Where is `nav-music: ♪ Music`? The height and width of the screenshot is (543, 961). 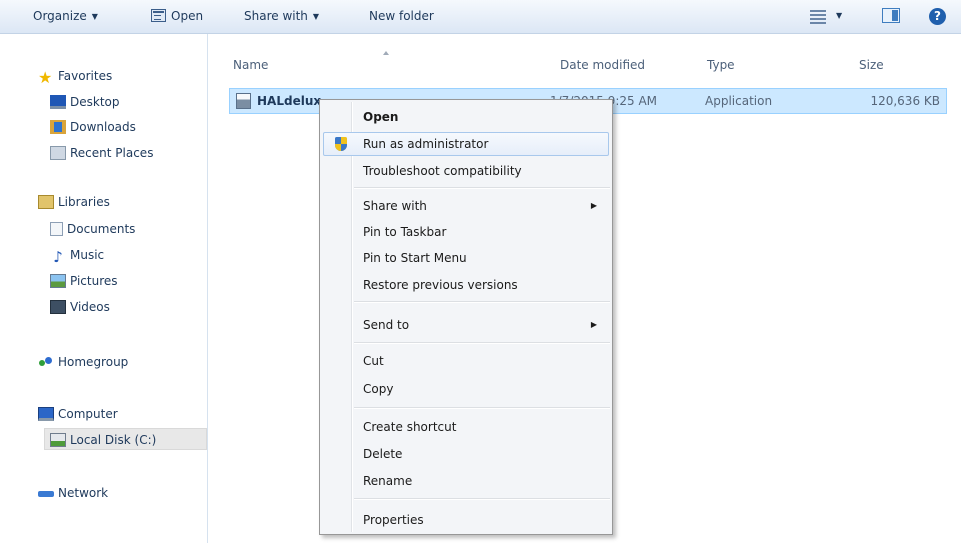
nav-music: ♪ Music is located at coordinates (77, 255).